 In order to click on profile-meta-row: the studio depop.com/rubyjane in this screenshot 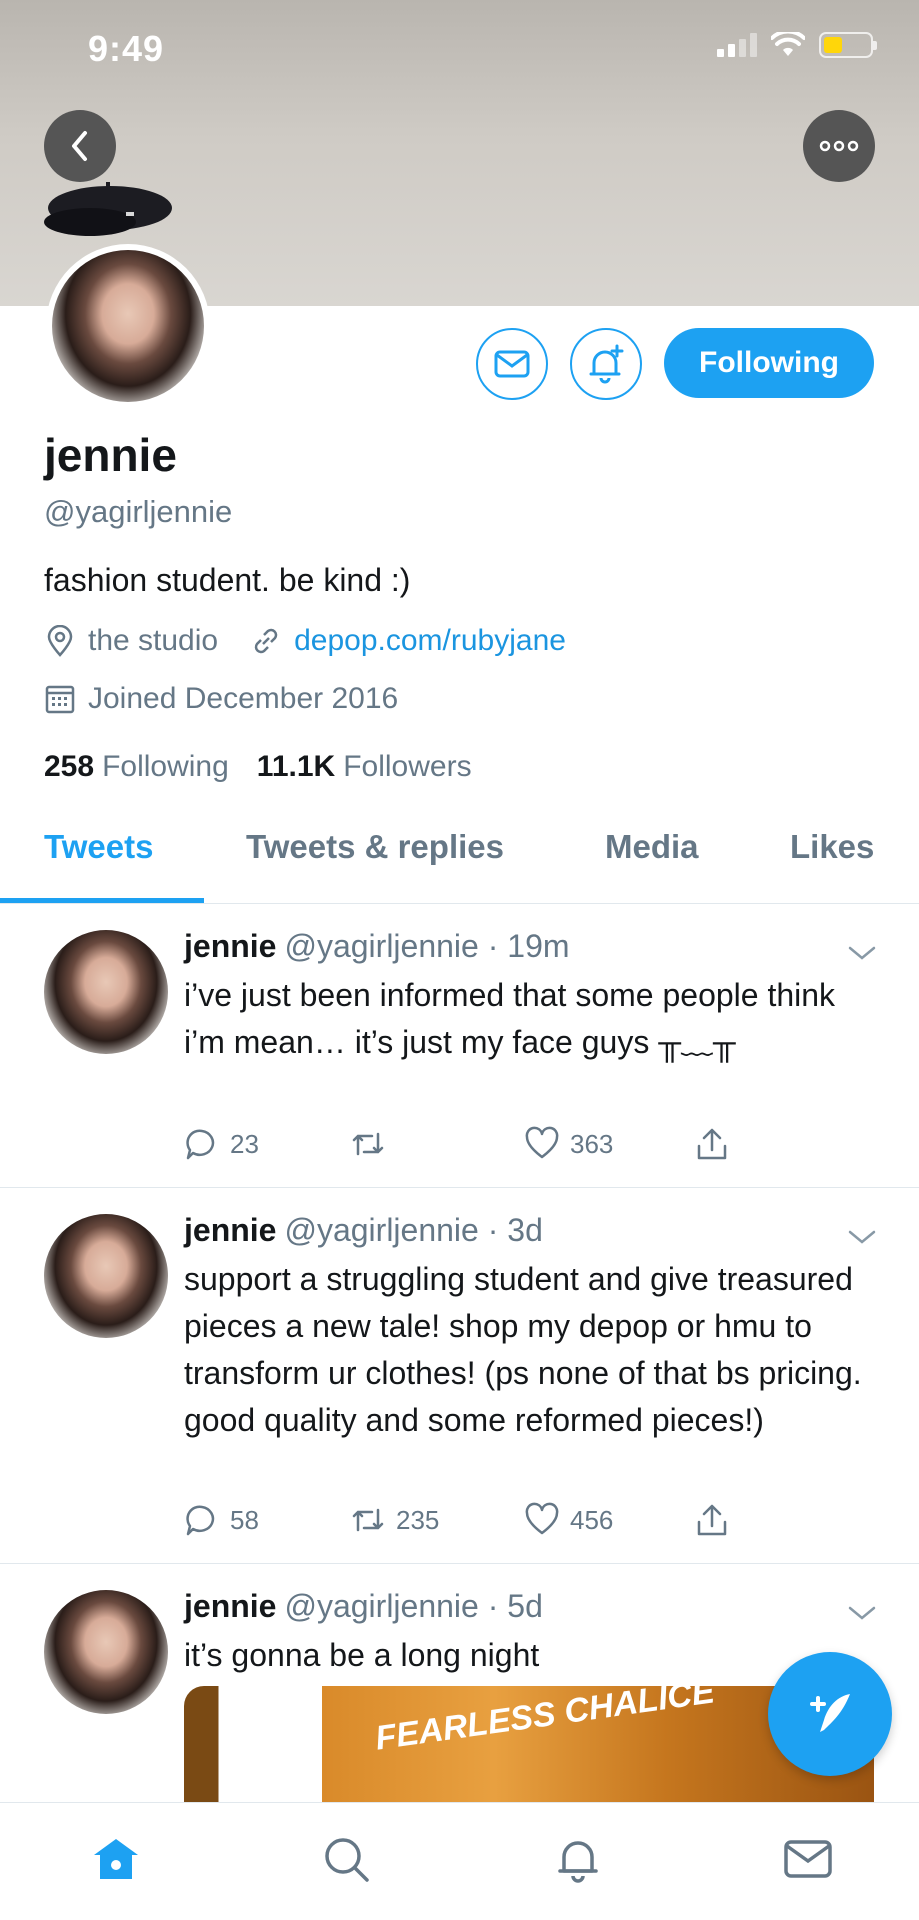, I will do `click(305, 641)`.